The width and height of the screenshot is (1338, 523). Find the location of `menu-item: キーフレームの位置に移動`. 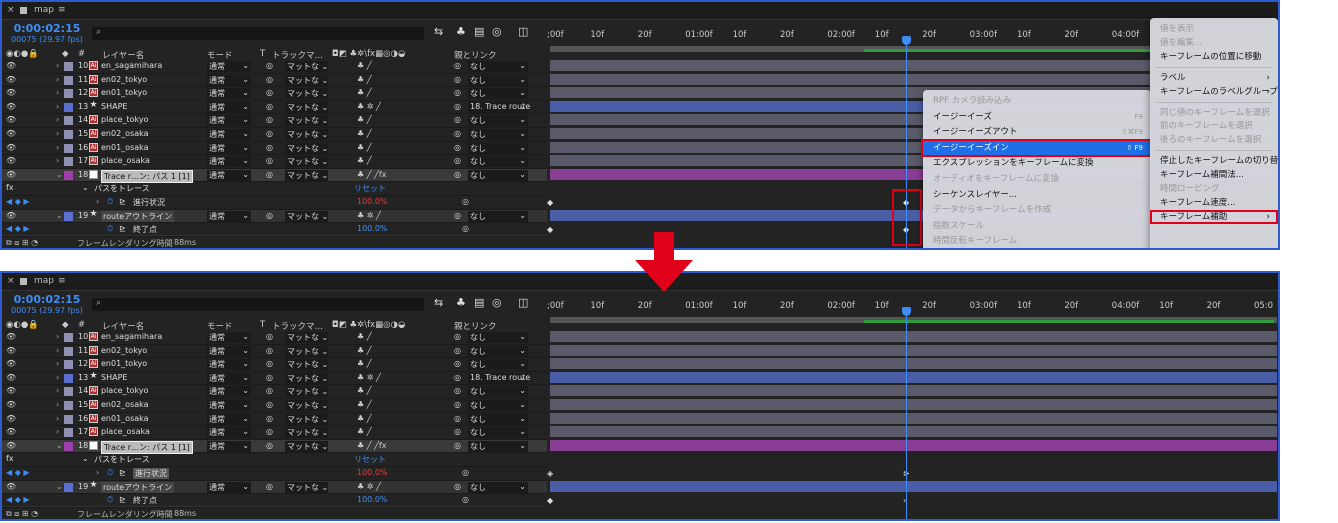

menu-item: キーフレームの位置に移動 is located at coordinates (1214, 57).